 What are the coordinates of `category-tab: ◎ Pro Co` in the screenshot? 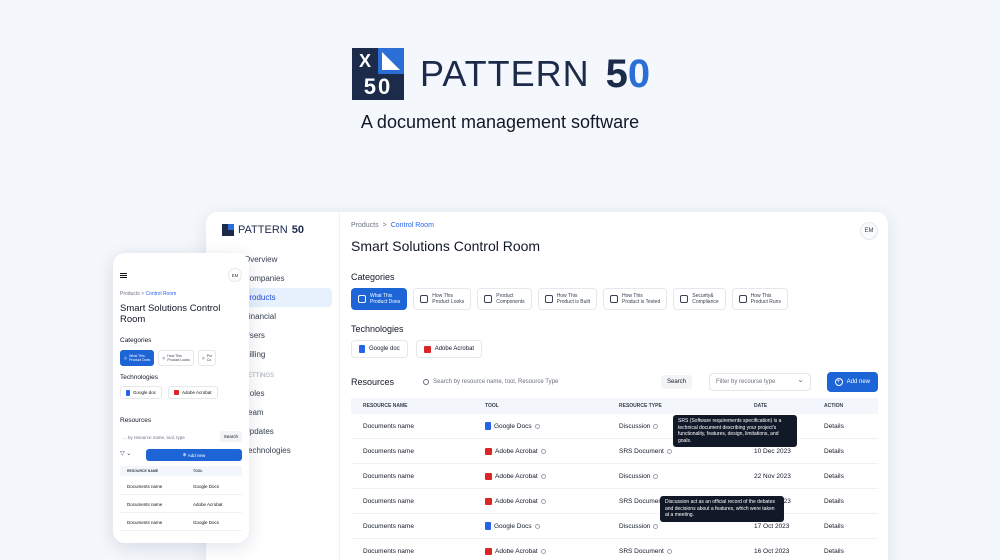 It's located at (207, 358).